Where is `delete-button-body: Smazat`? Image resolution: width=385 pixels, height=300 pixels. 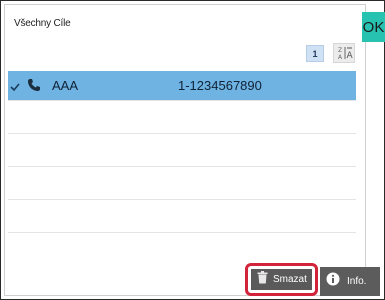 delete-button-body: Smazat is located at coordinates (281, 279).